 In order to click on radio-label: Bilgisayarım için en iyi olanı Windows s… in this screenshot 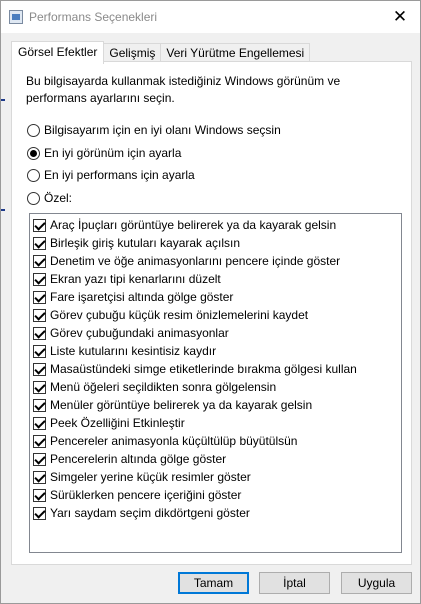, I will do `click(162, 130)`.